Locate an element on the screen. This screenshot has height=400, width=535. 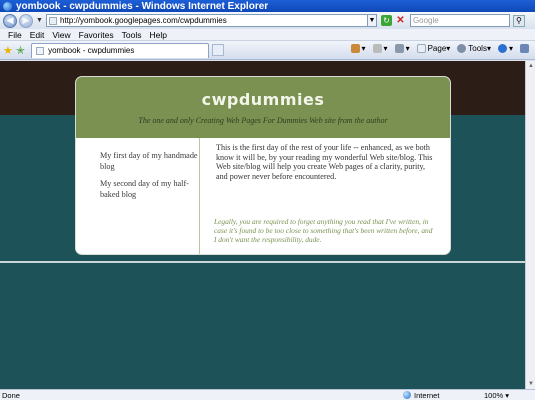
zoom-level: 100% ▾ is located at coordinates (496, 395).